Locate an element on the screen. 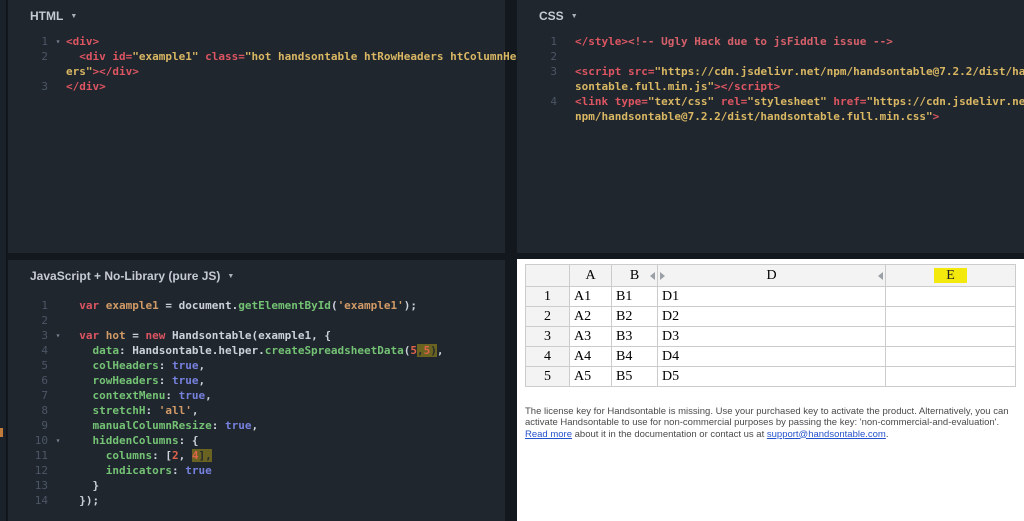  table-cell: B2 is located at coordinates (634, 316).